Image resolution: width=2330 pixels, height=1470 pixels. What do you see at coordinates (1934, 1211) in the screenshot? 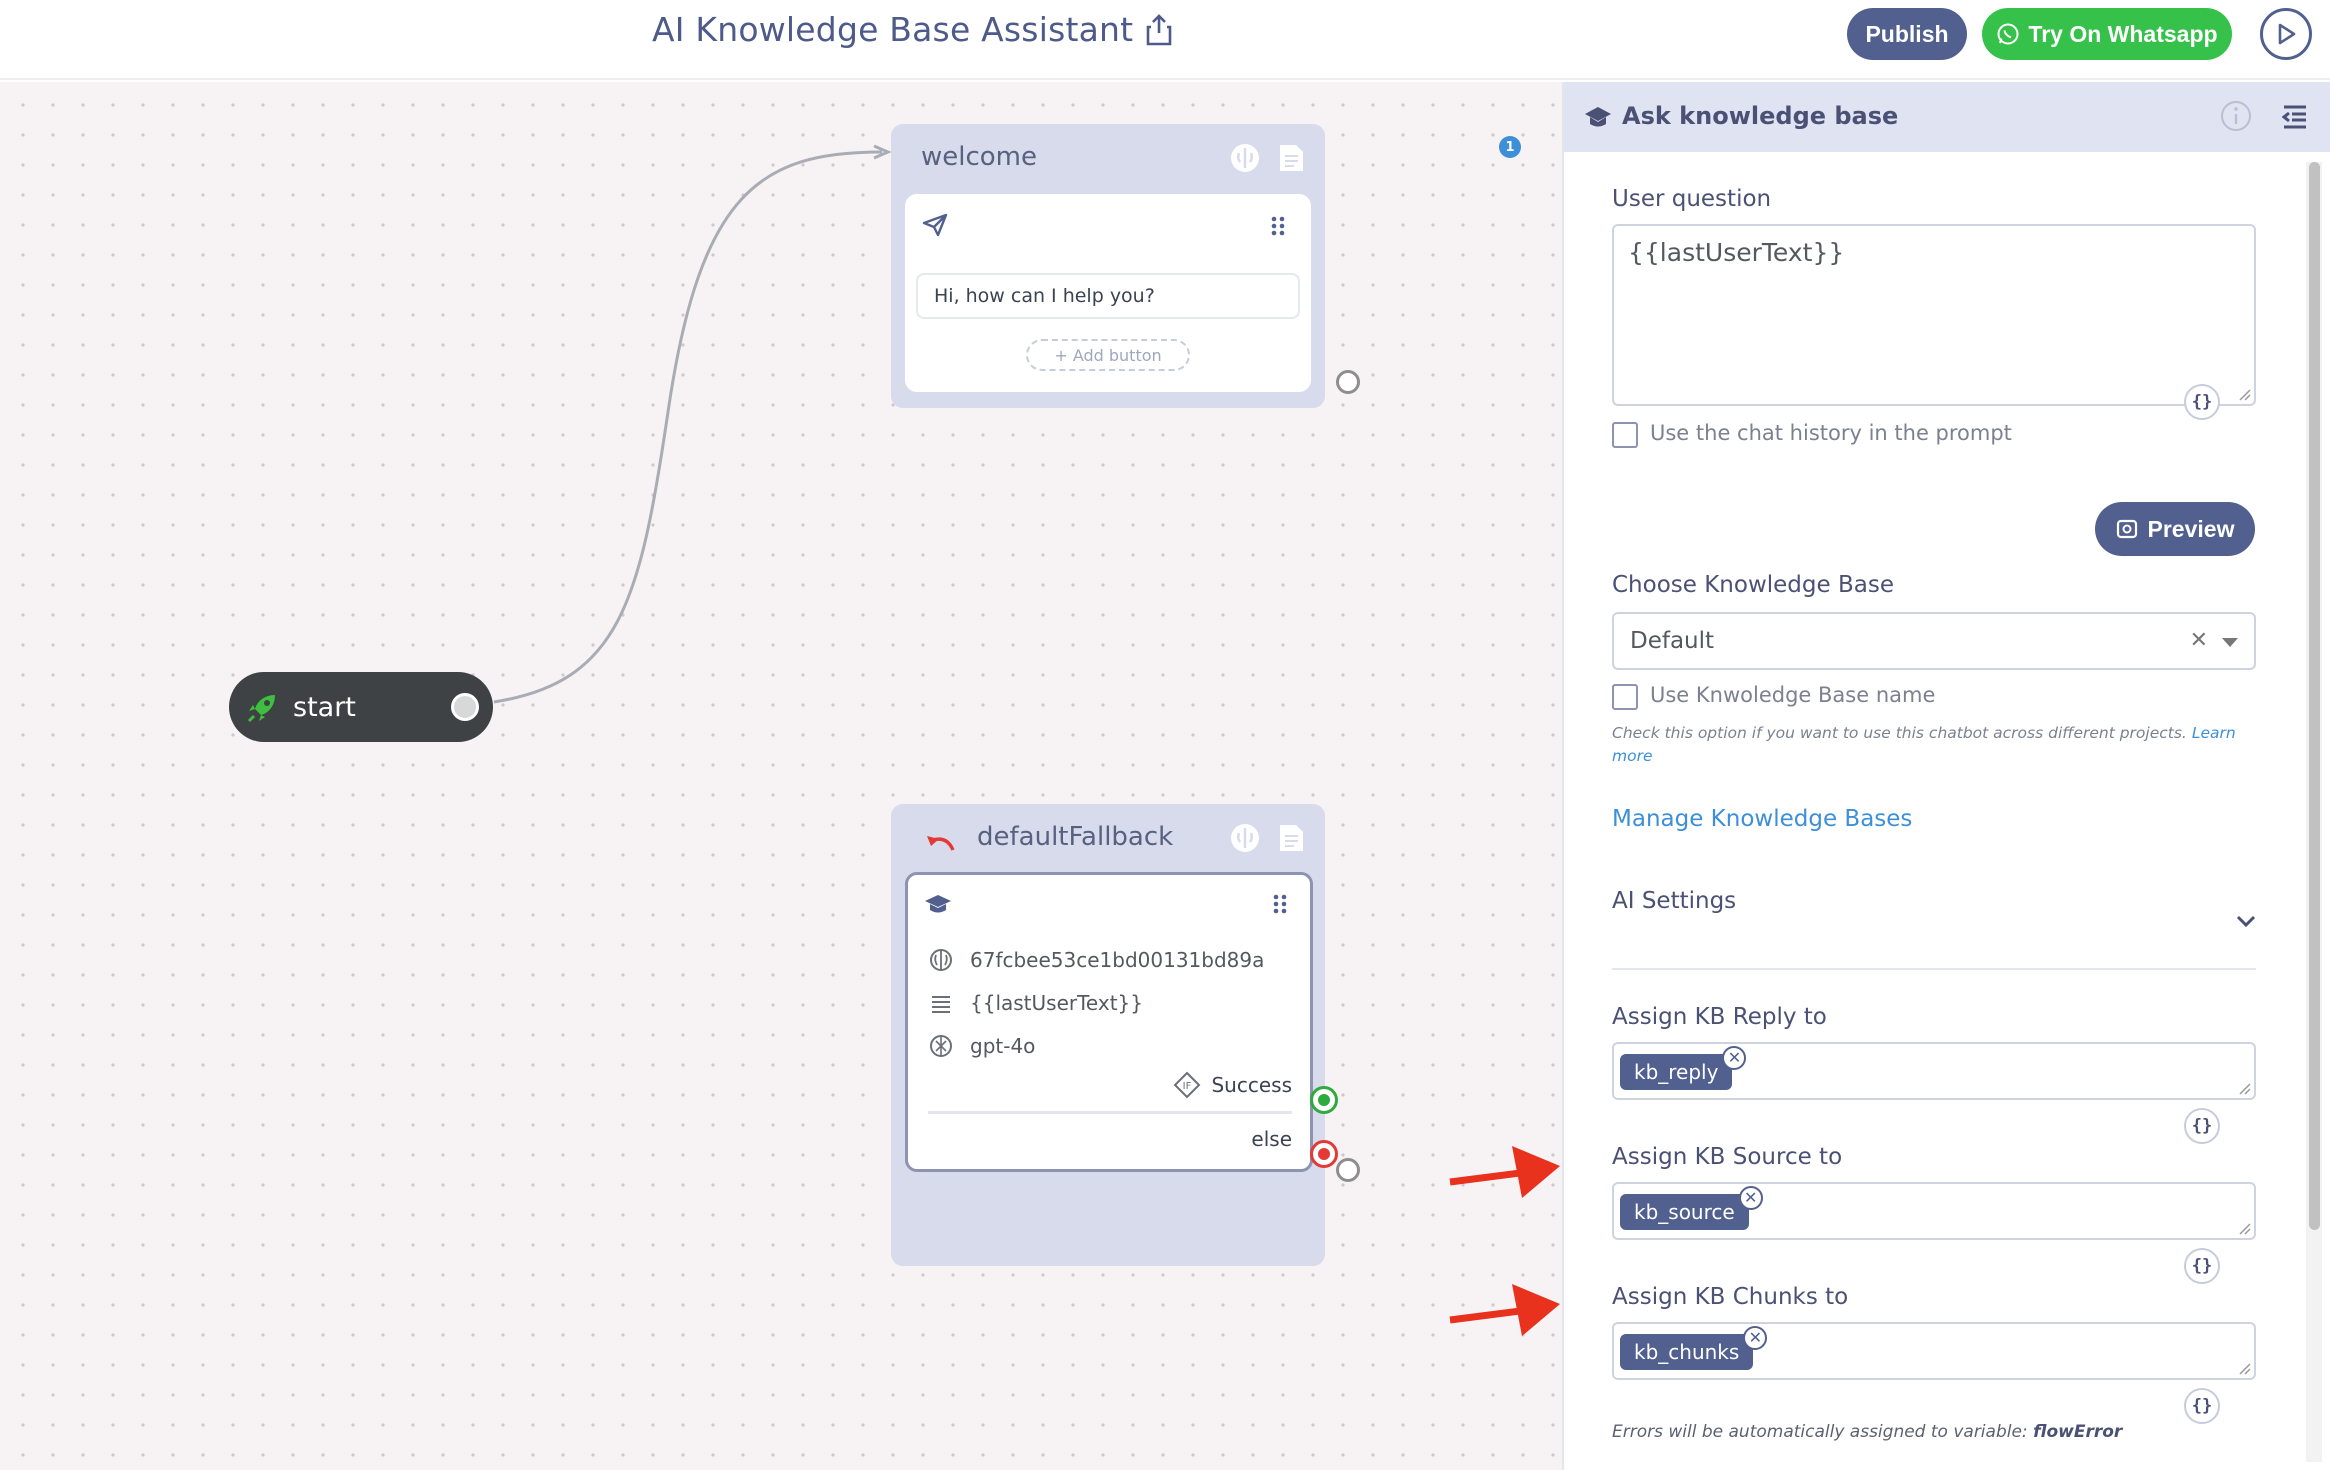
I see `assign-source-field: kb_source ✕` at bounding box center [1934, 1211].